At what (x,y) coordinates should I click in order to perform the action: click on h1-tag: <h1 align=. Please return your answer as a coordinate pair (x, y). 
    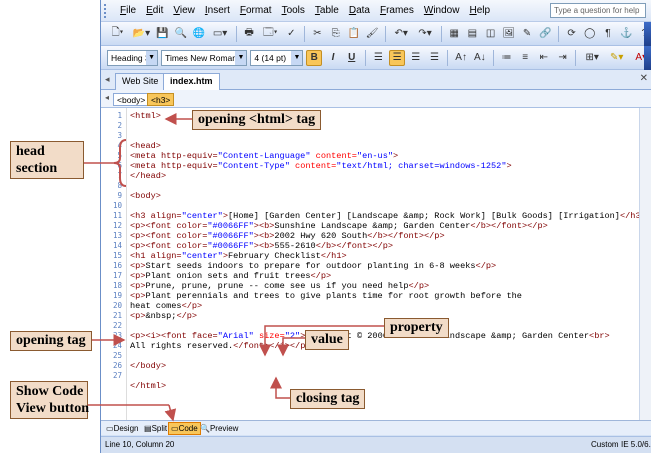
    Looking at the image, I should click on (156, 256).